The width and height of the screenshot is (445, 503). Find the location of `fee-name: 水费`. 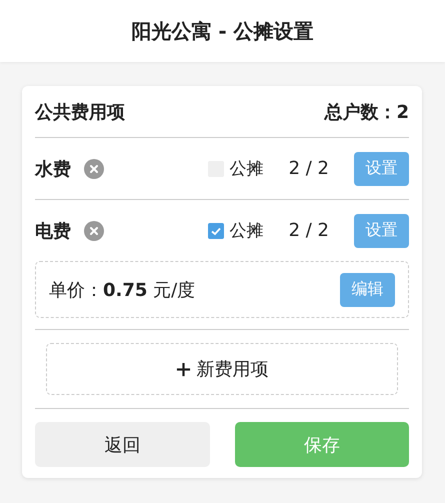

fee-name: 水费 is located at coordinates (53, 169).